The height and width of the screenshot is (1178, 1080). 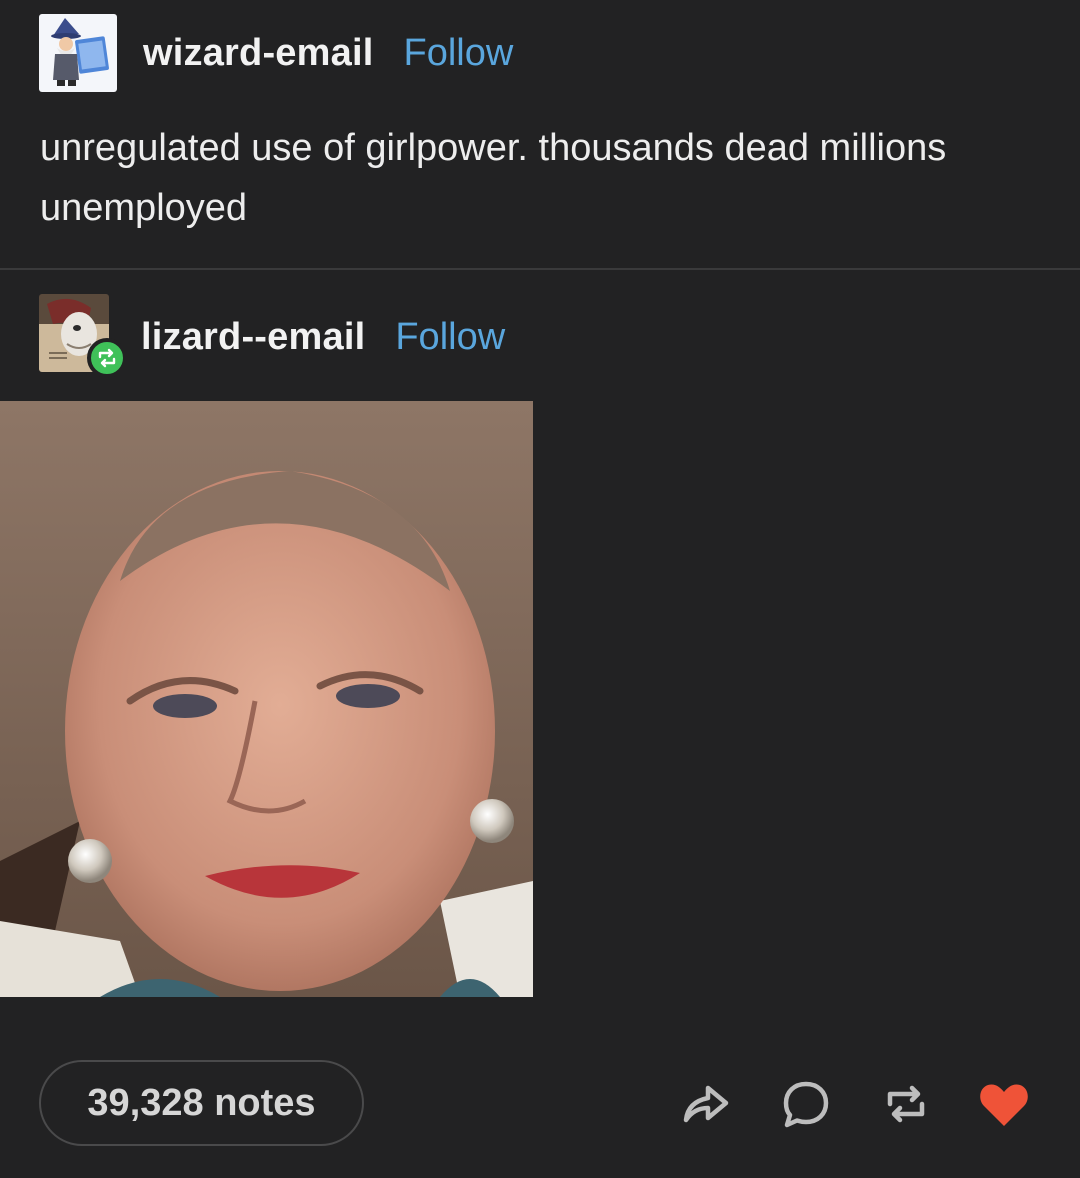 I want to click on post-header: wizard-email Follow, so click(x=276, y=53).